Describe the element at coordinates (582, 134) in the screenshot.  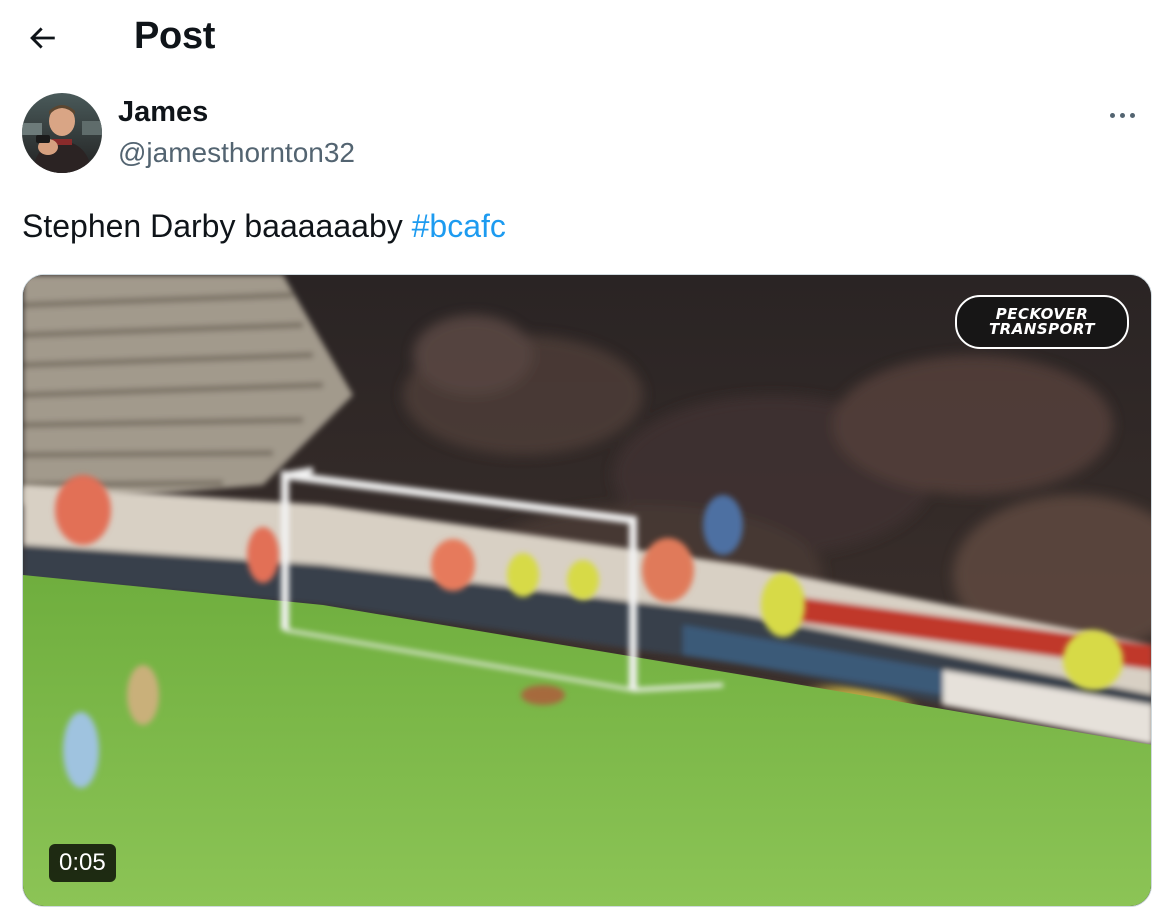
I see `post-author: James @jamesthornton32` at that location.